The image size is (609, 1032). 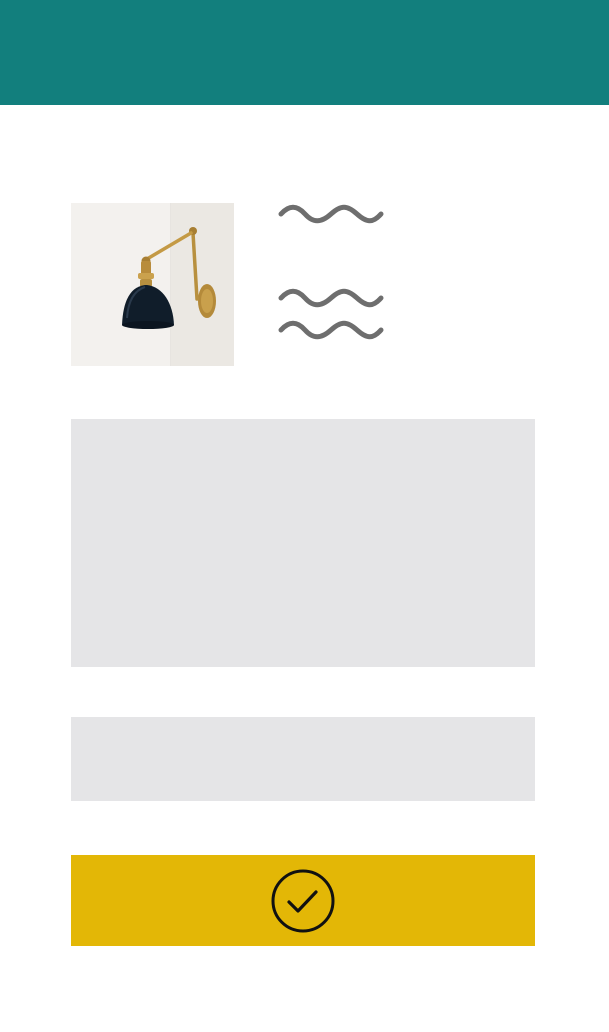 I want to click on header-bar, so click(x=304, y=52).